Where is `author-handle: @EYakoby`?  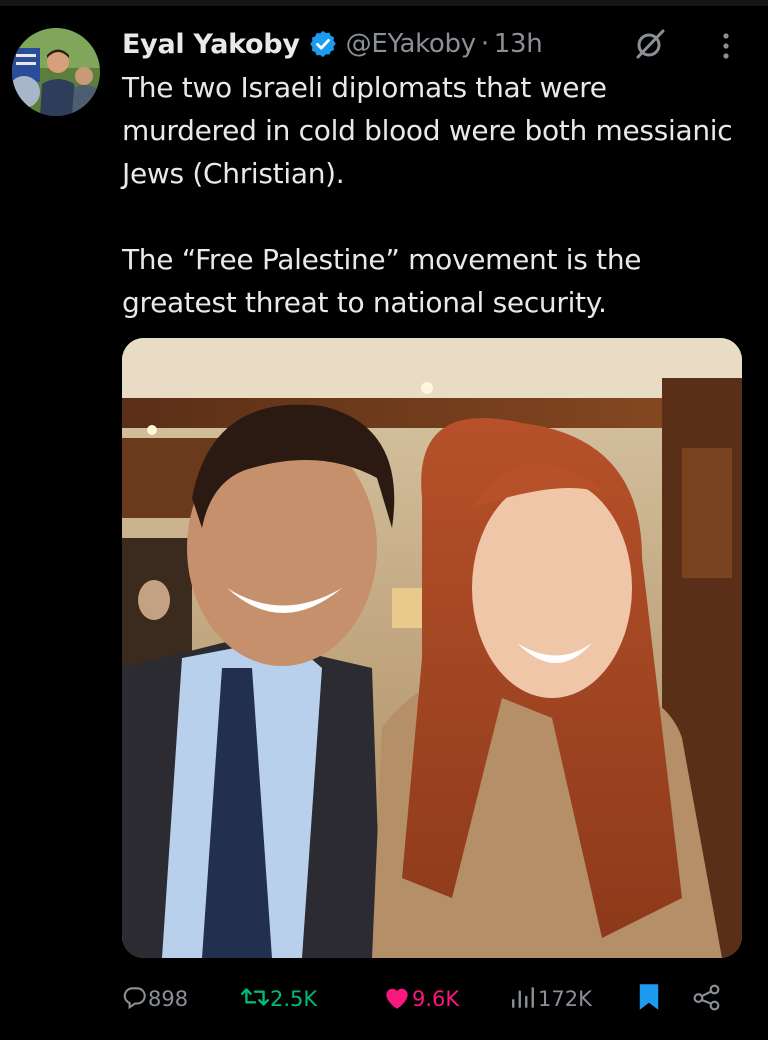
author-handle: @EYakoby is located at coordinates (411, 44).